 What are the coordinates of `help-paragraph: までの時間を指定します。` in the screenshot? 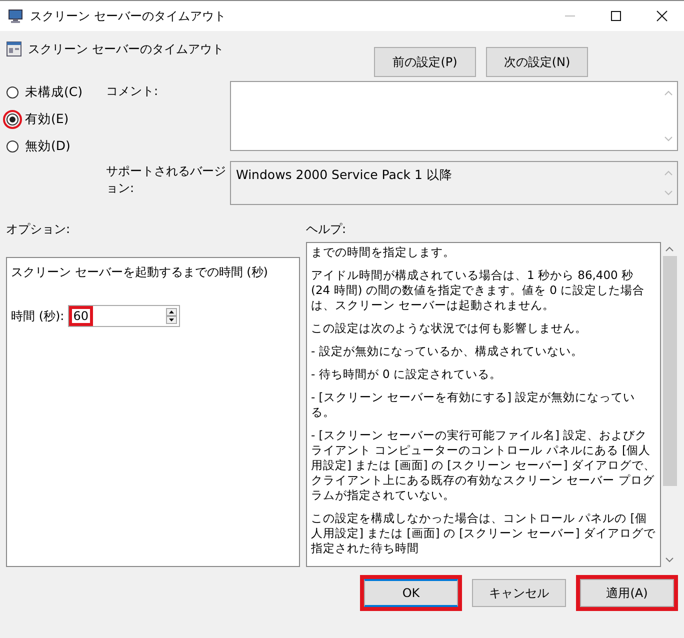 It's located at (383, 252).